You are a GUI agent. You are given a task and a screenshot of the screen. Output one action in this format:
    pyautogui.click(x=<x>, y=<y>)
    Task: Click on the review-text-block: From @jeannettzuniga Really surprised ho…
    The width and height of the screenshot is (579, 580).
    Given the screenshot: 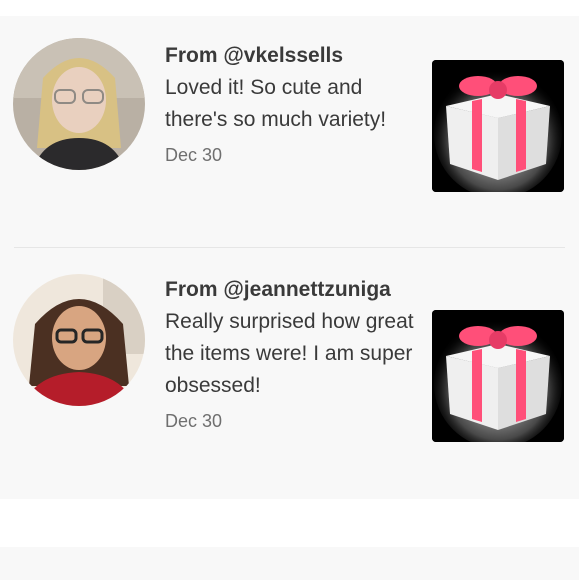 What is the action you would take?
    pyautogui.click(x=292, y=354)
    